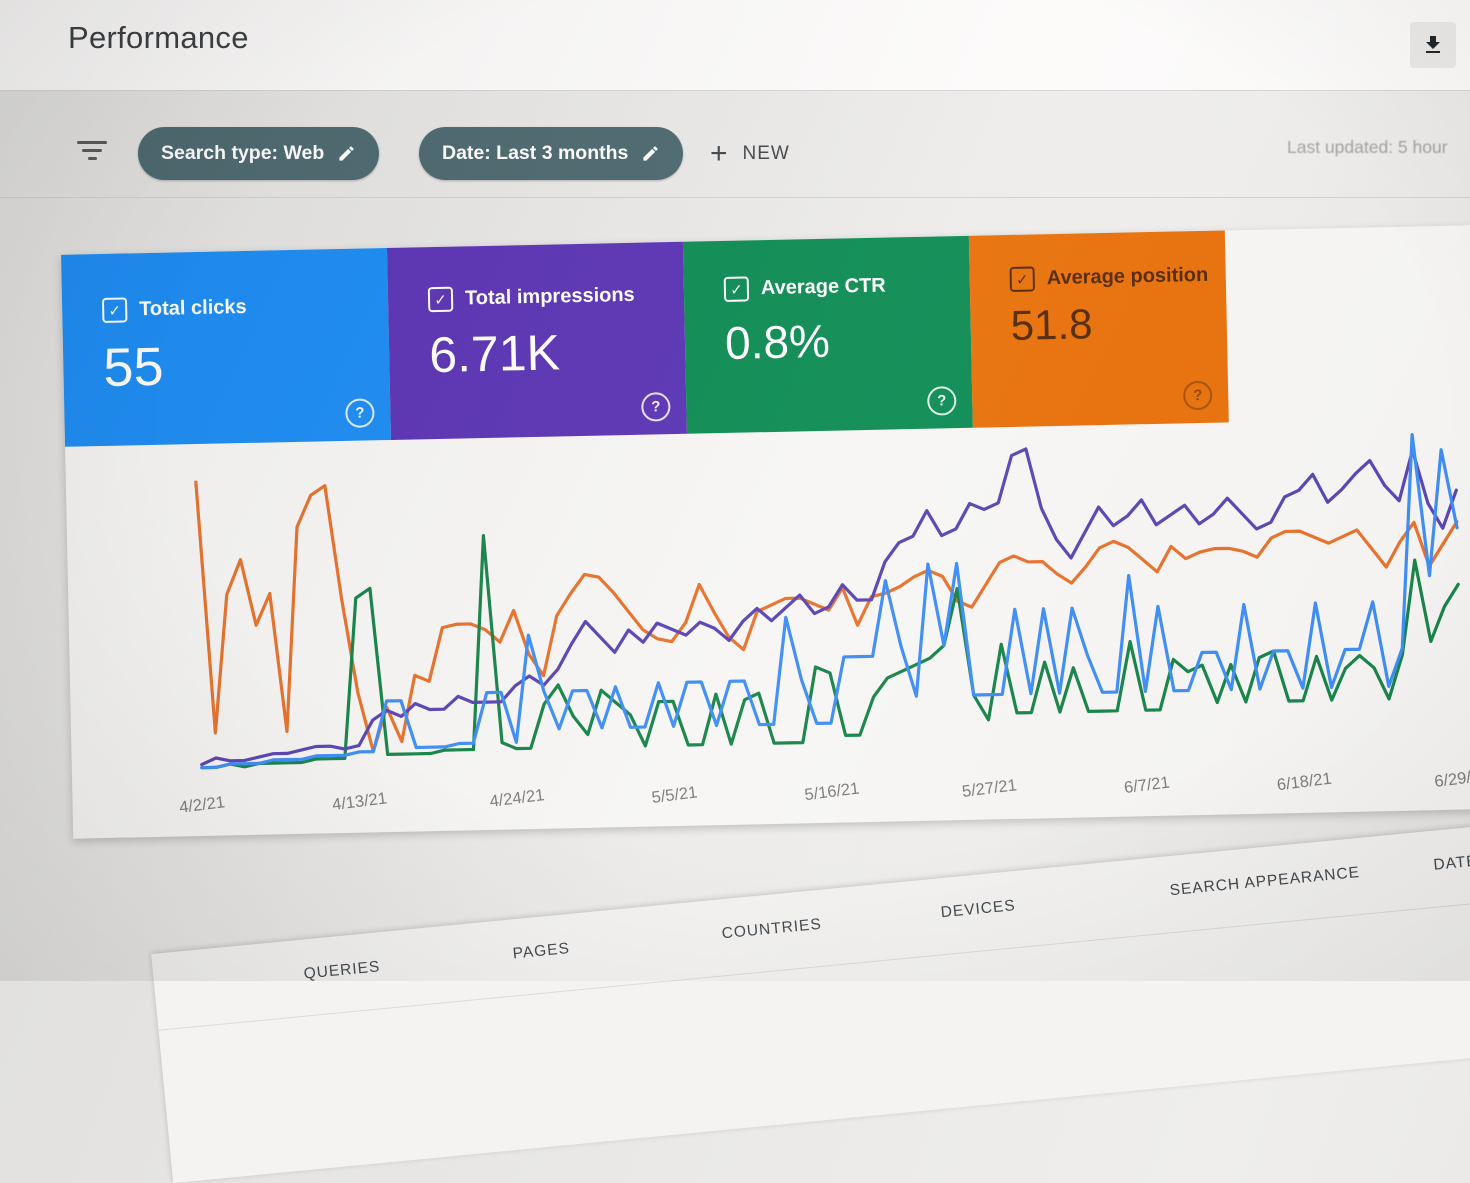 Image resolution: width=1470 pixels, height=1183 pixels. What do you see at coordinates (735, 45) in the screenshot?
I see `app-header: Performance` at bounding box center [735, 45].